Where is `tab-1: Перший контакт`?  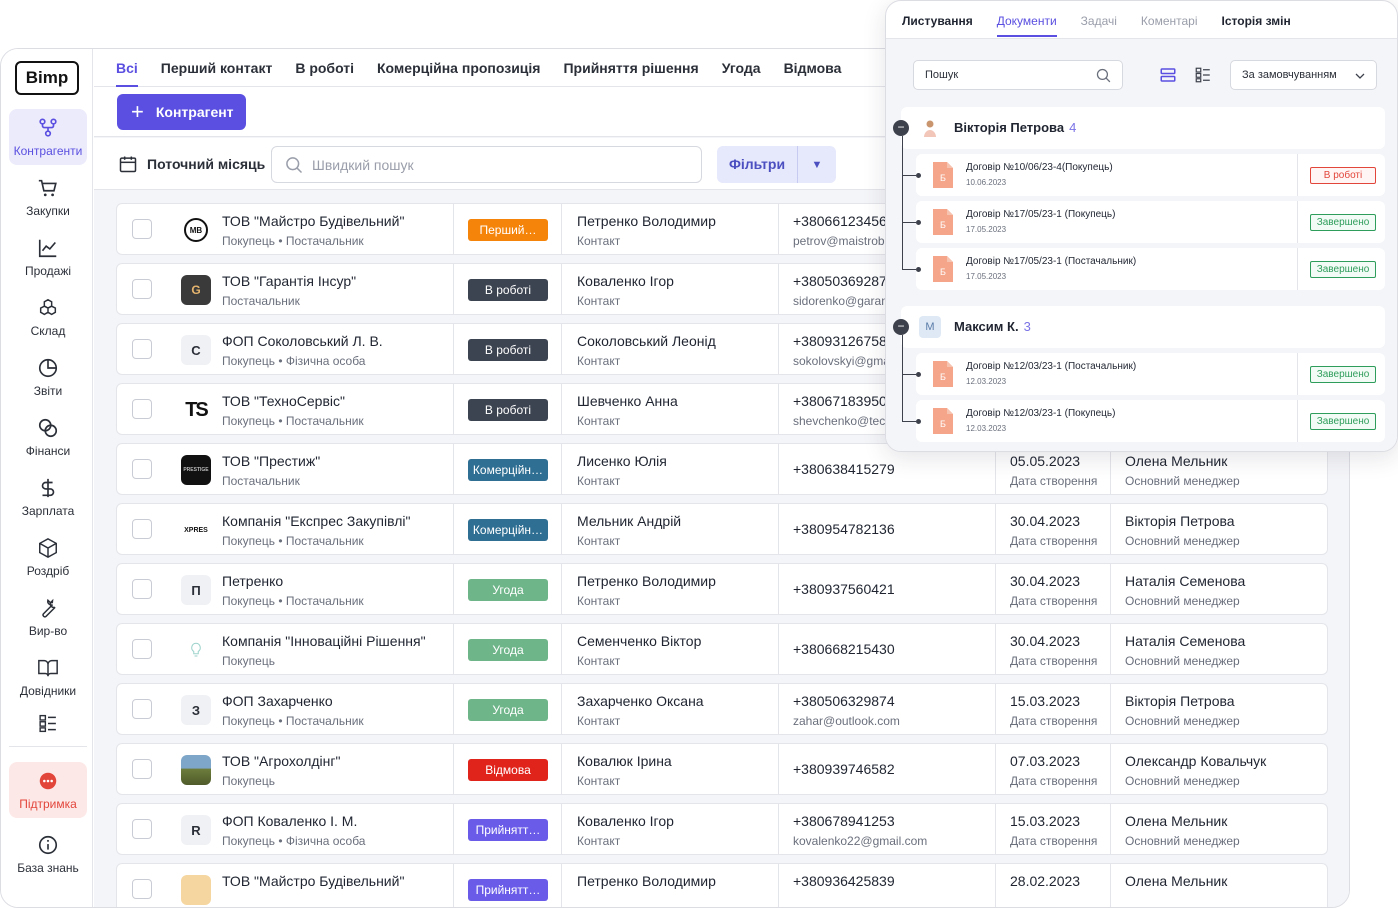
tab-1: Перший контакт is located at coordinates (217, 68).